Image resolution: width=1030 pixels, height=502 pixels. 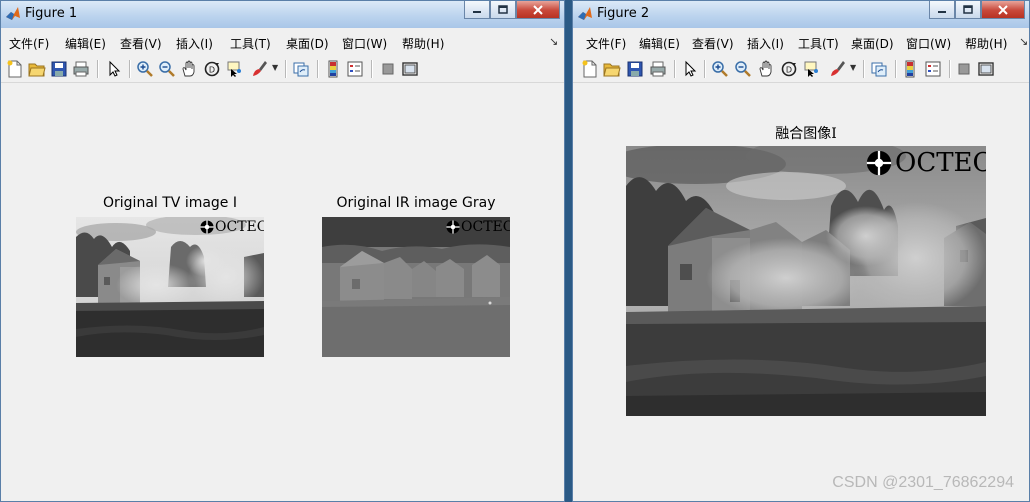 I want to click on csdn-watermark: CSDN @2301_76862294, so click(x=923, y=482).